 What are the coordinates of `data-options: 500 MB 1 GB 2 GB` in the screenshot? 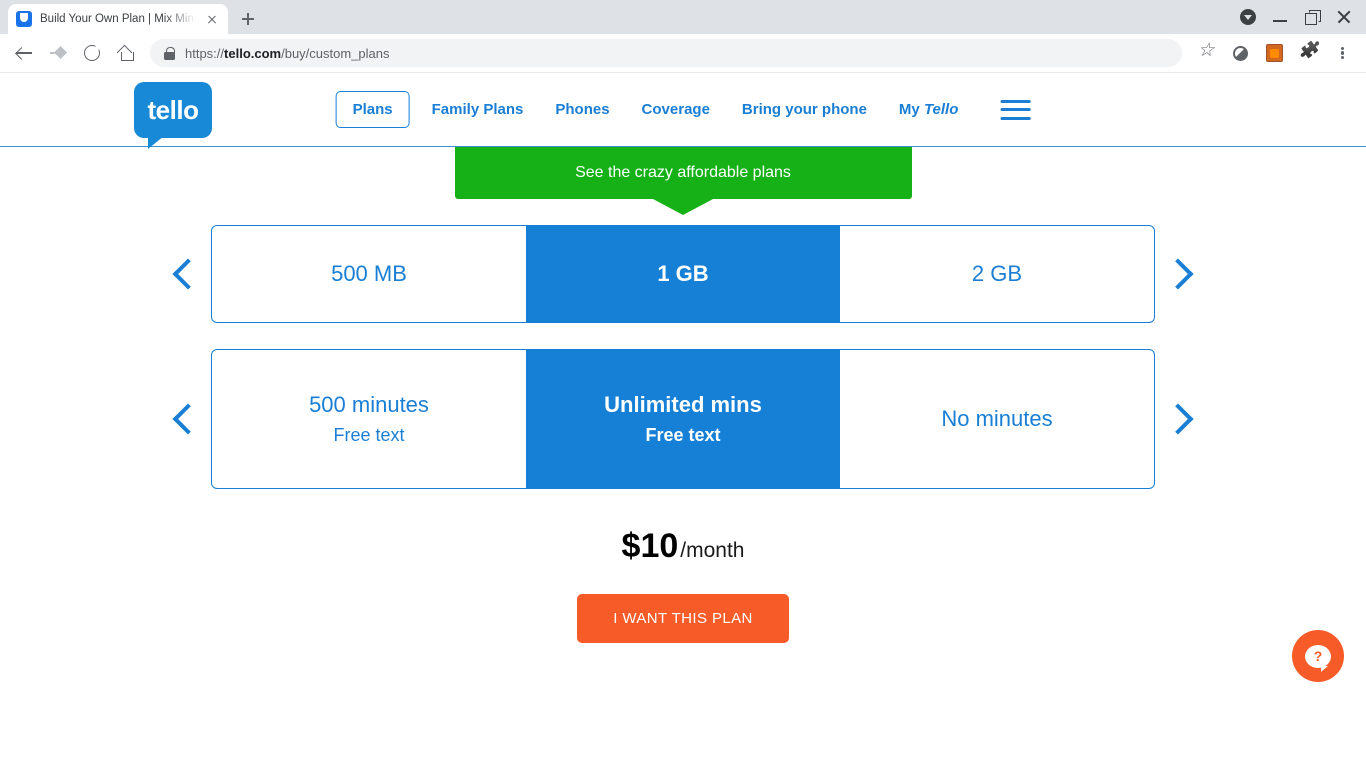 It's located at (683, 274).